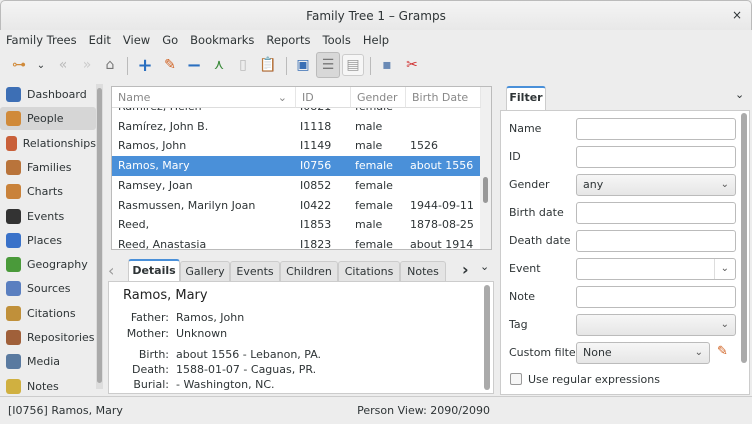 The image size is (752, 424). I want to click on note-label: Note, so click(522, 296).